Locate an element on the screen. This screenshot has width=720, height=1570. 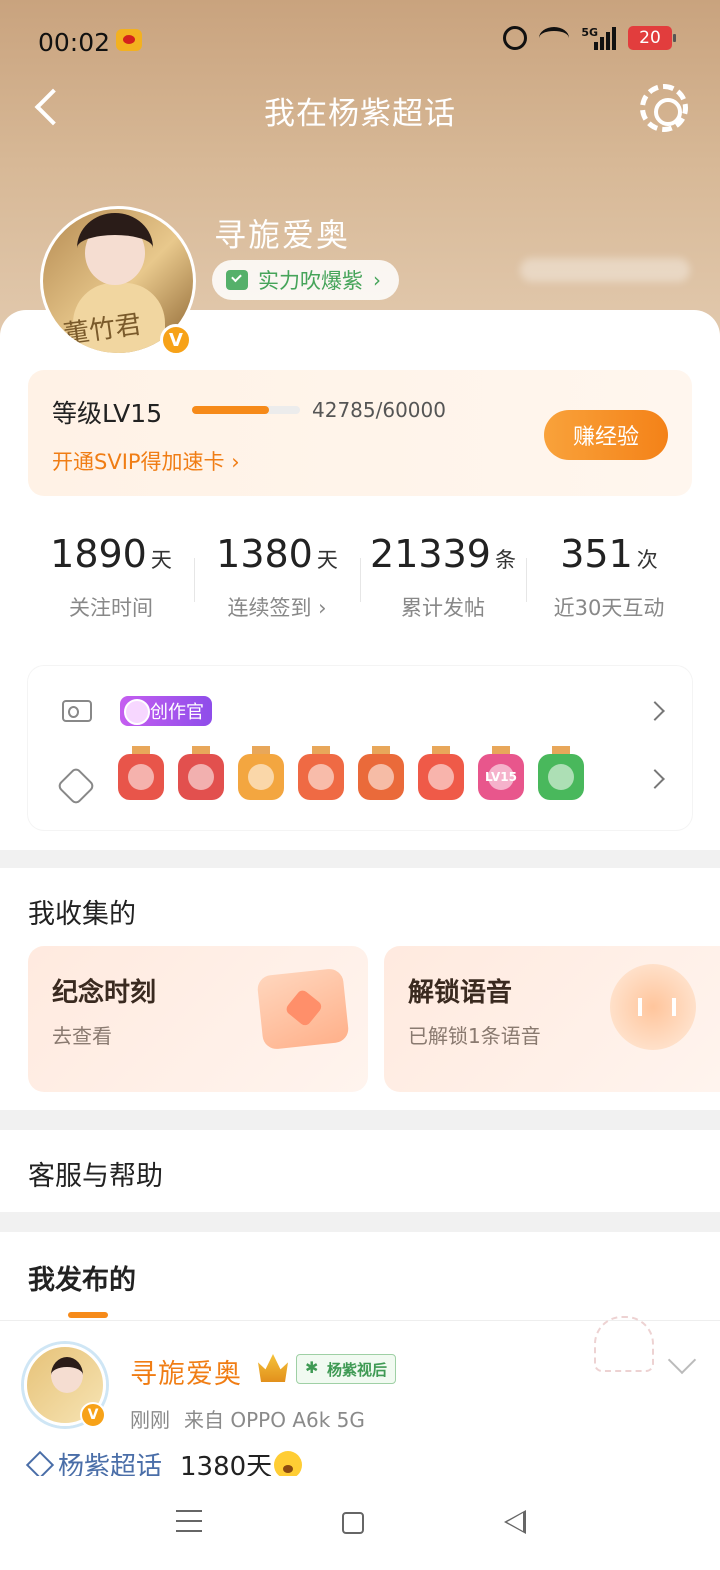
medal-badge-icon: LV15 is located at coordinates (501, 773).